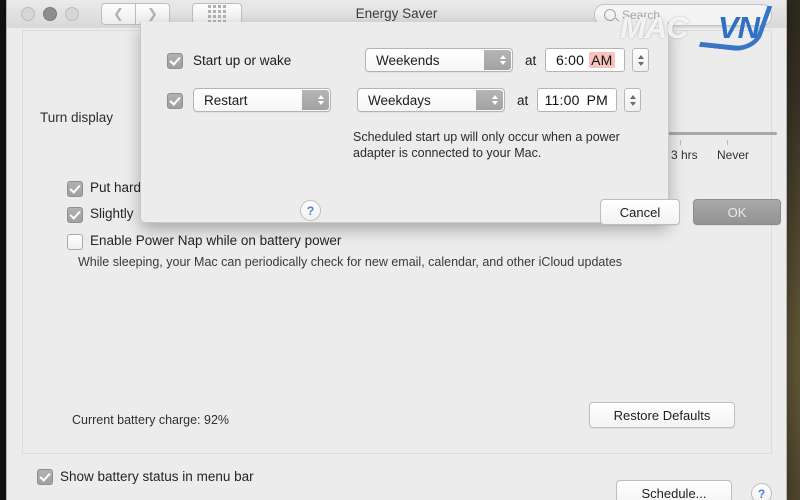 This screenshot has height=500, width=800. I want to click on checkbox-restart-shutdown, so click(175, 100).